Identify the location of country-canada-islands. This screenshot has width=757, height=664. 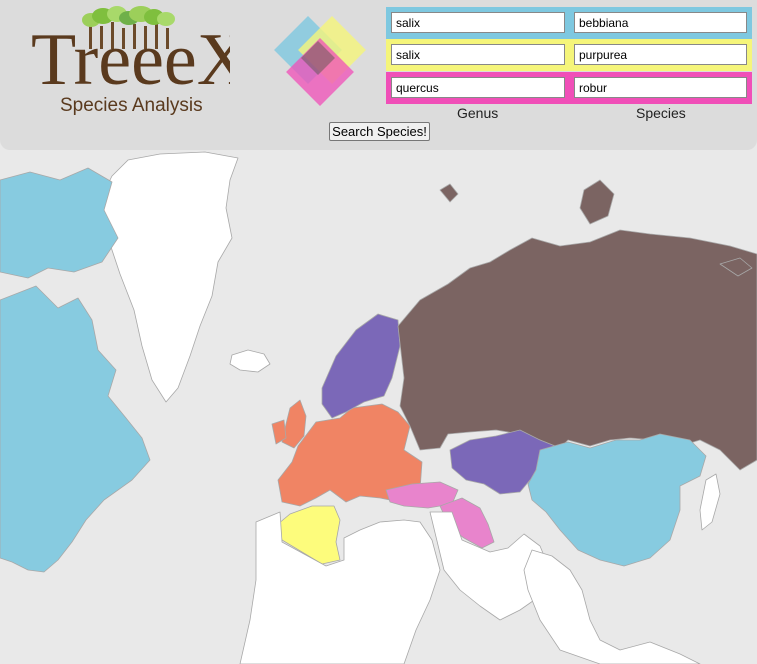
(59, 223).